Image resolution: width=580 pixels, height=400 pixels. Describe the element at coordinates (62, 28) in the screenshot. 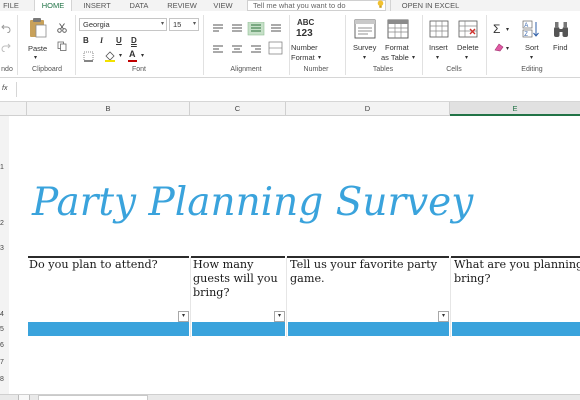

I see `cut-icon` at that location.